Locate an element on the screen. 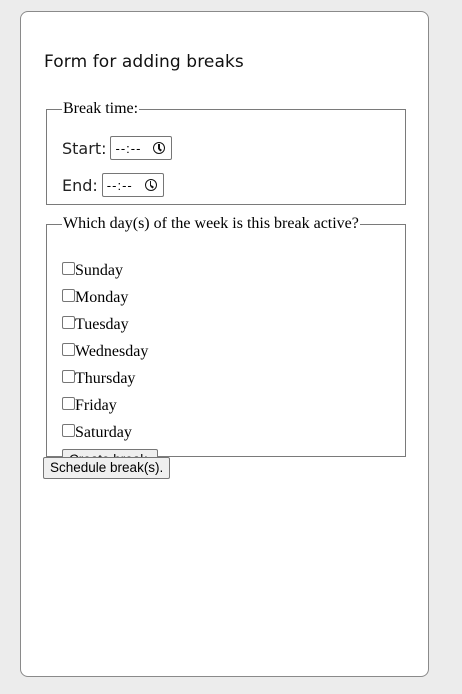 This screenshot has width=462, height=694. day-option-saturday: Saturday is located at coordinates (97, 433).